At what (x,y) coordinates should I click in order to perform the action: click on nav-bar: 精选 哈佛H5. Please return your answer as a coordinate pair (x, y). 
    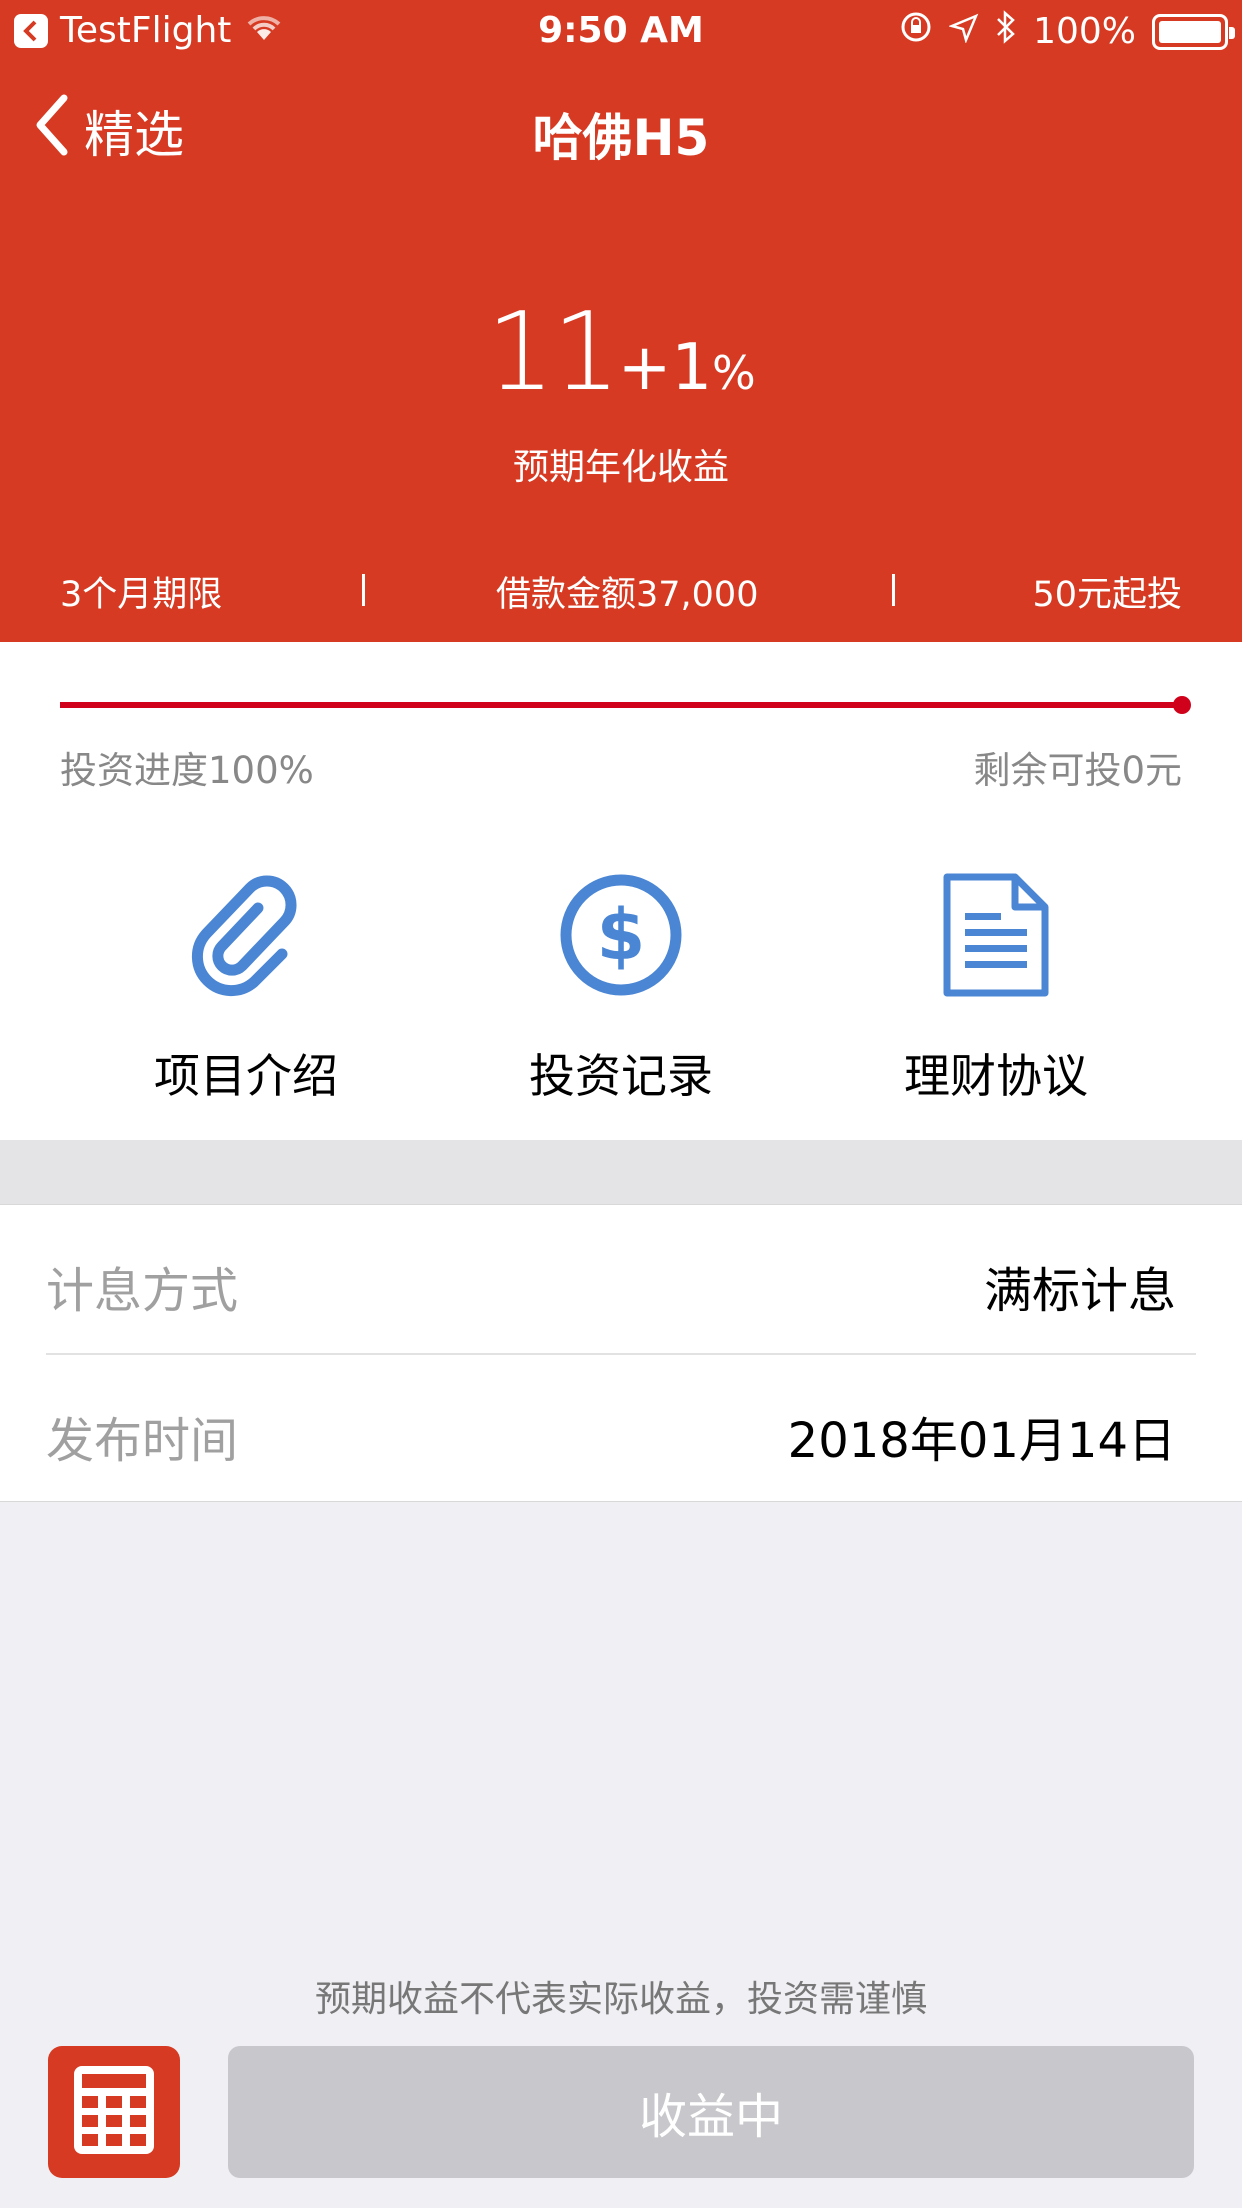
    Looking at the image, I should click on (621, 129).